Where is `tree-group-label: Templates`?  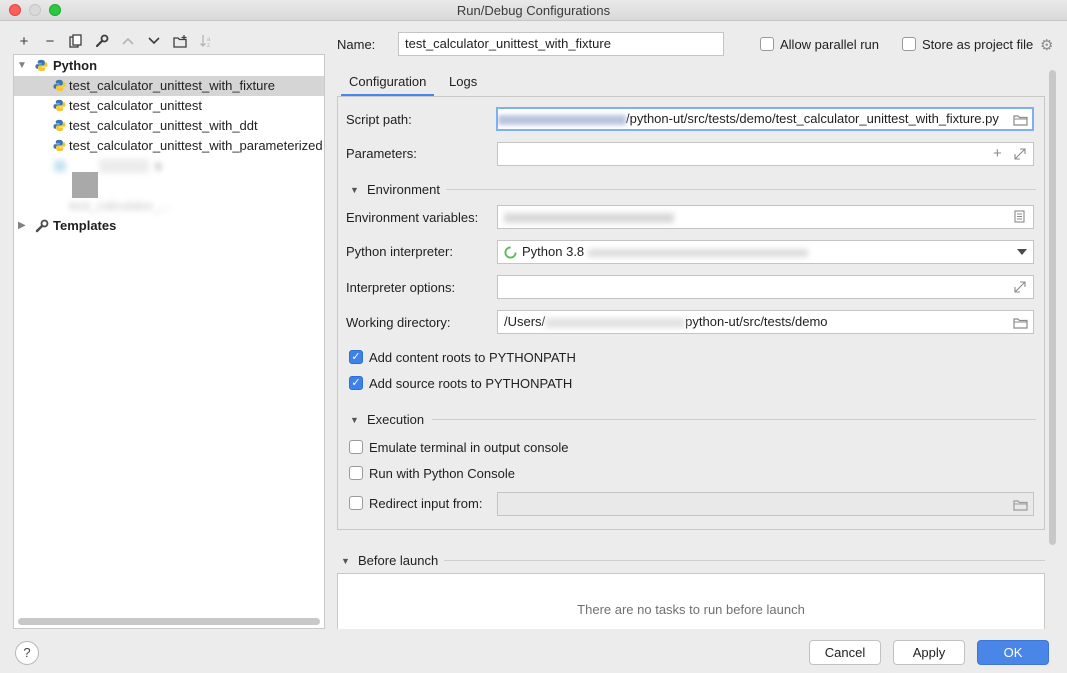 tree-group-label: Templates is located at coordinates (85, 225).